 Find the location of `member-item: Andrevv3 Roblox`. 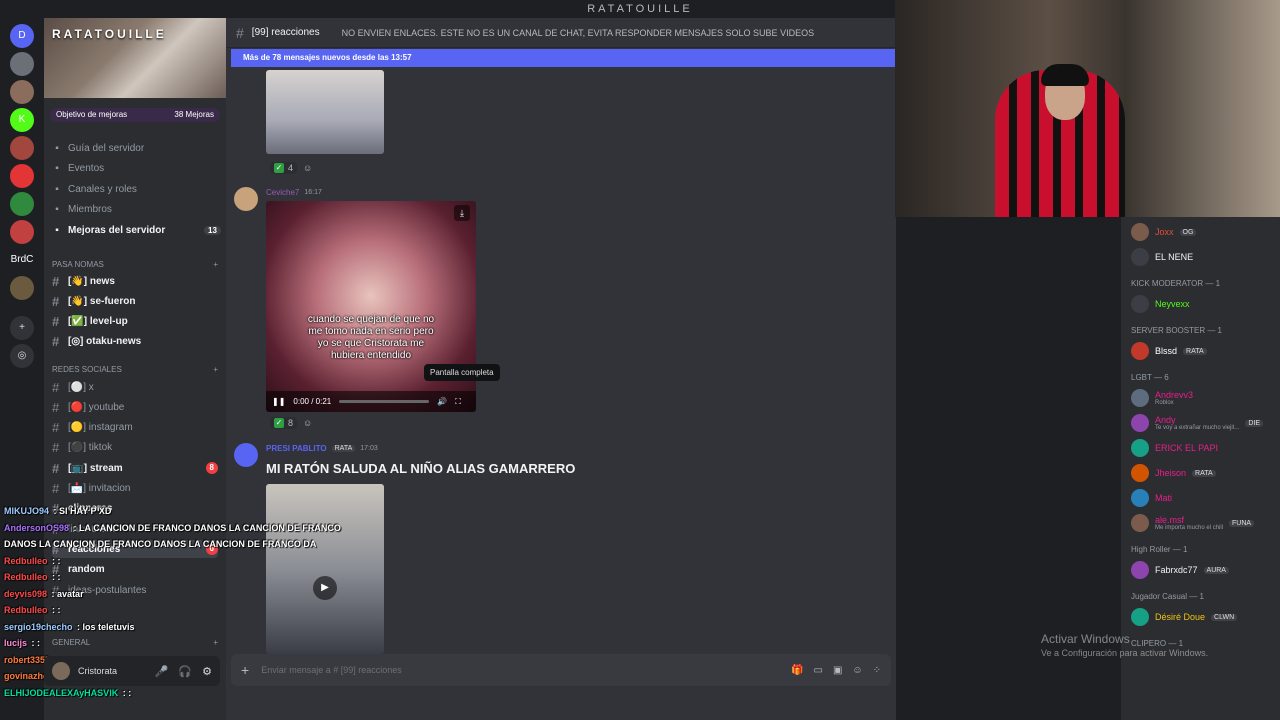

member-item: Andrevv3 Roblox is located at coordinates (1204, 398).